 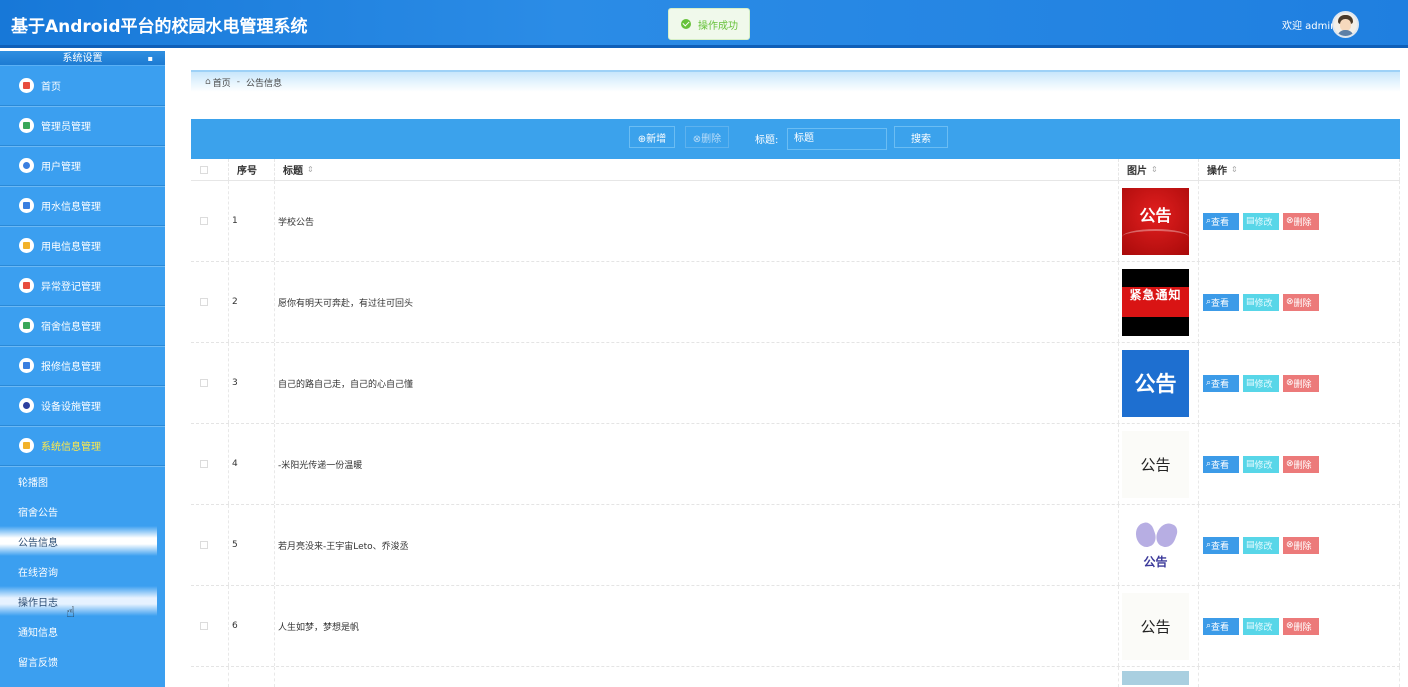 I want to click on table-row: 1 学校公告 公告 ⌕ 查看 ▤ 修改 ⊗ 删除, so click(x=795, y=221).